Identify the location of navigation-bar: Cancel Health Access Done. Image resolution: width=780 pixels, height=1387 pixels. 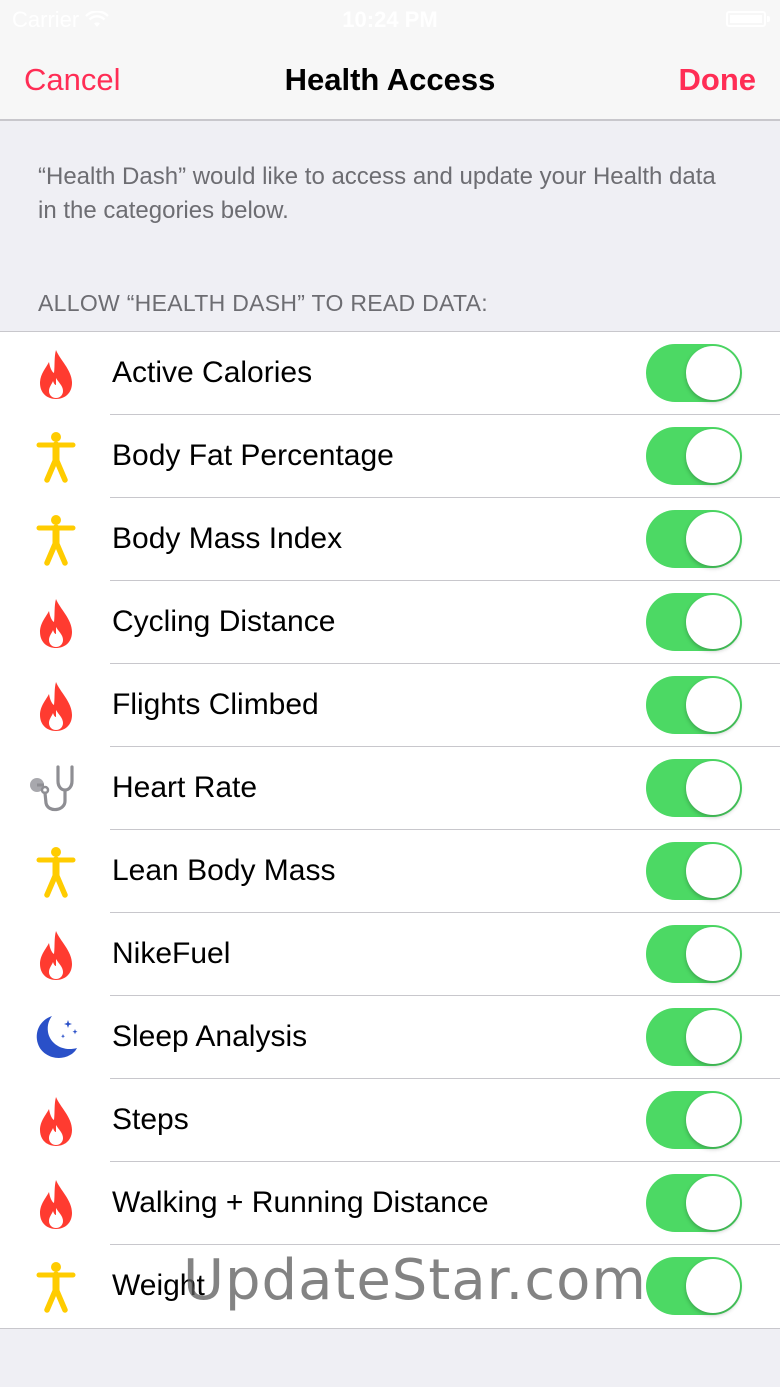
(390, 80).